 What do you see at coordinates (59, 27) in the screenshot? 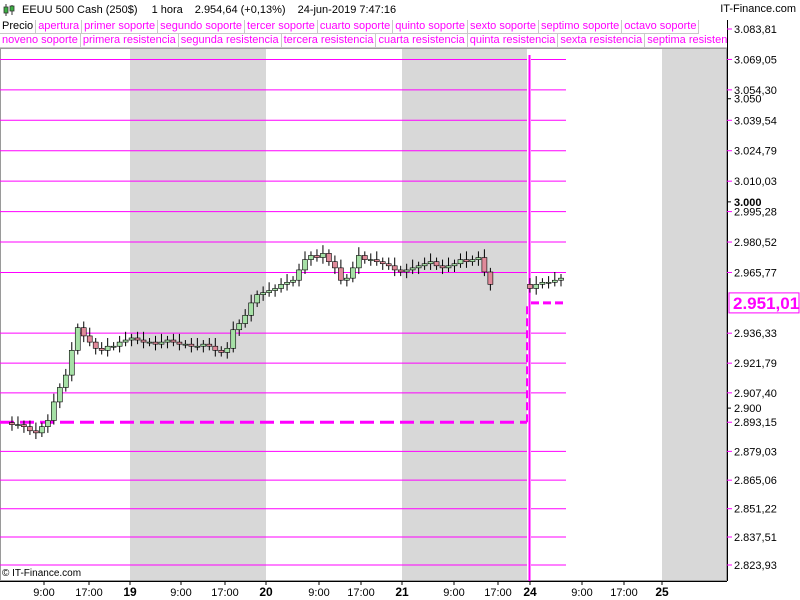
I see `legend-item-apertura: apertura` at bounding box center [59, 27].